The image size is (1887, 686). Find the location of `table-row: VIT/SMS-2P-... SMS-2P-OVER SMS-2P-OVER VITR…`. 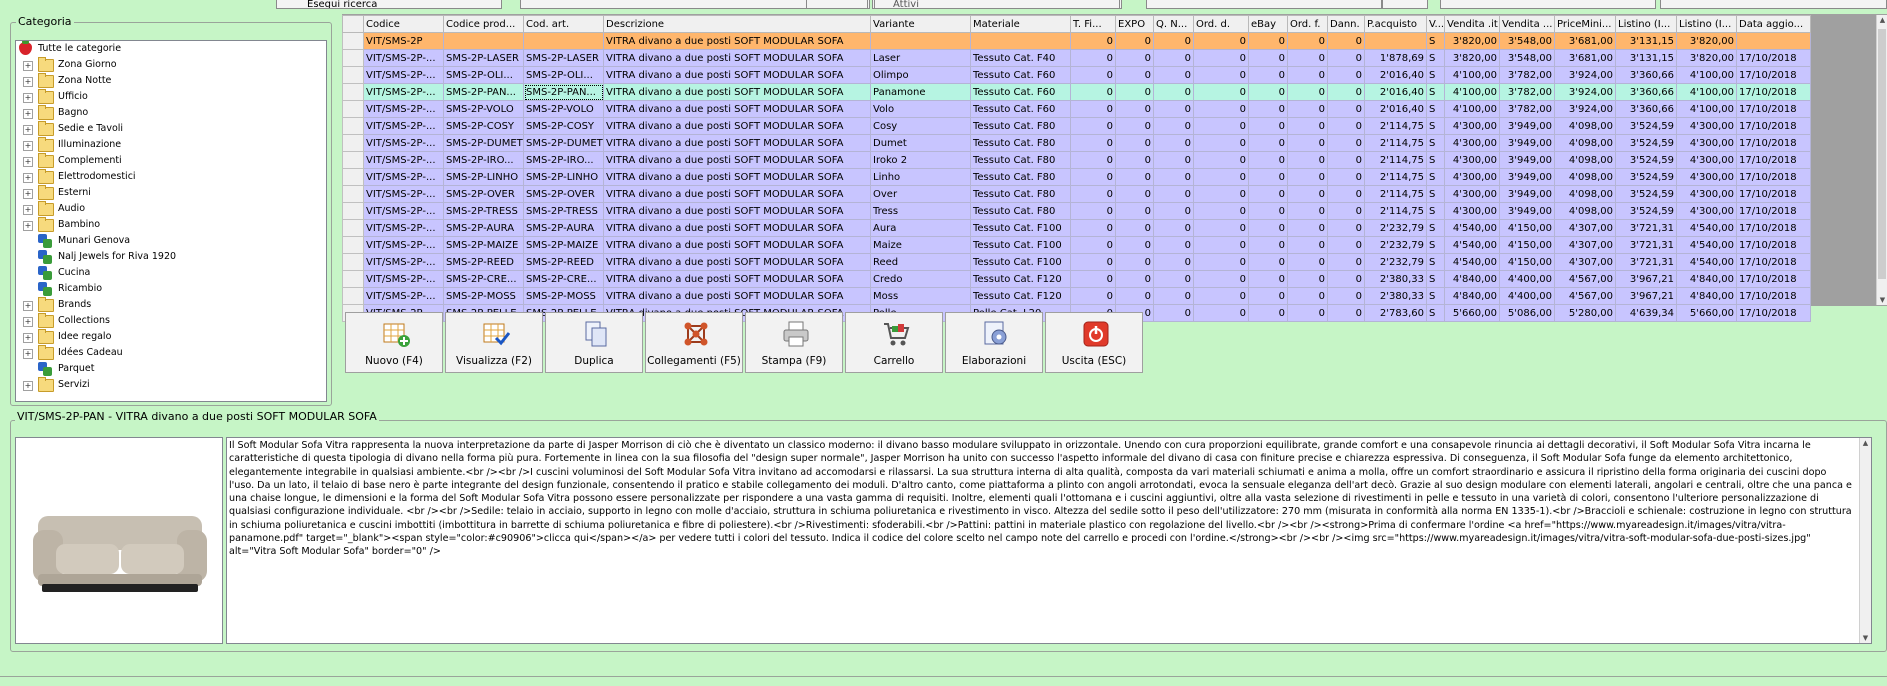

table-row: VIT/SMS-2P-... SMS-2P-OVER SMS-2P-OVER VITR… is located at coordinates (1076, 194).